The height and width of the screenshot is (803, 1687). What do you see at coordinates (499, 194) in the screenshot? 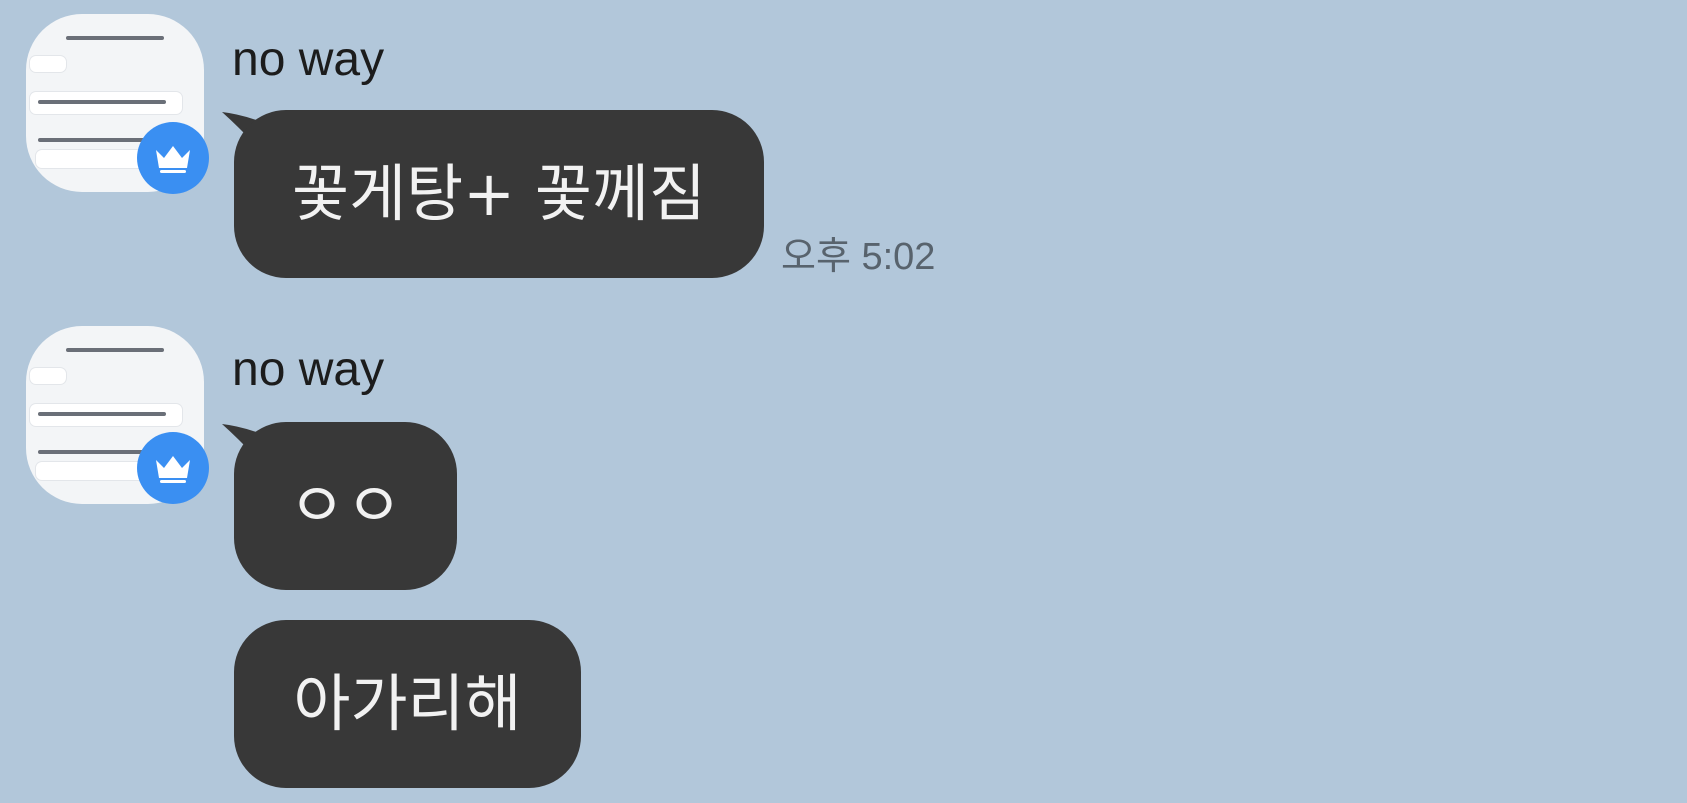
I see `message-bubble: 꽃게탕+ 꽃께짐` at bounding box center [499, 194].